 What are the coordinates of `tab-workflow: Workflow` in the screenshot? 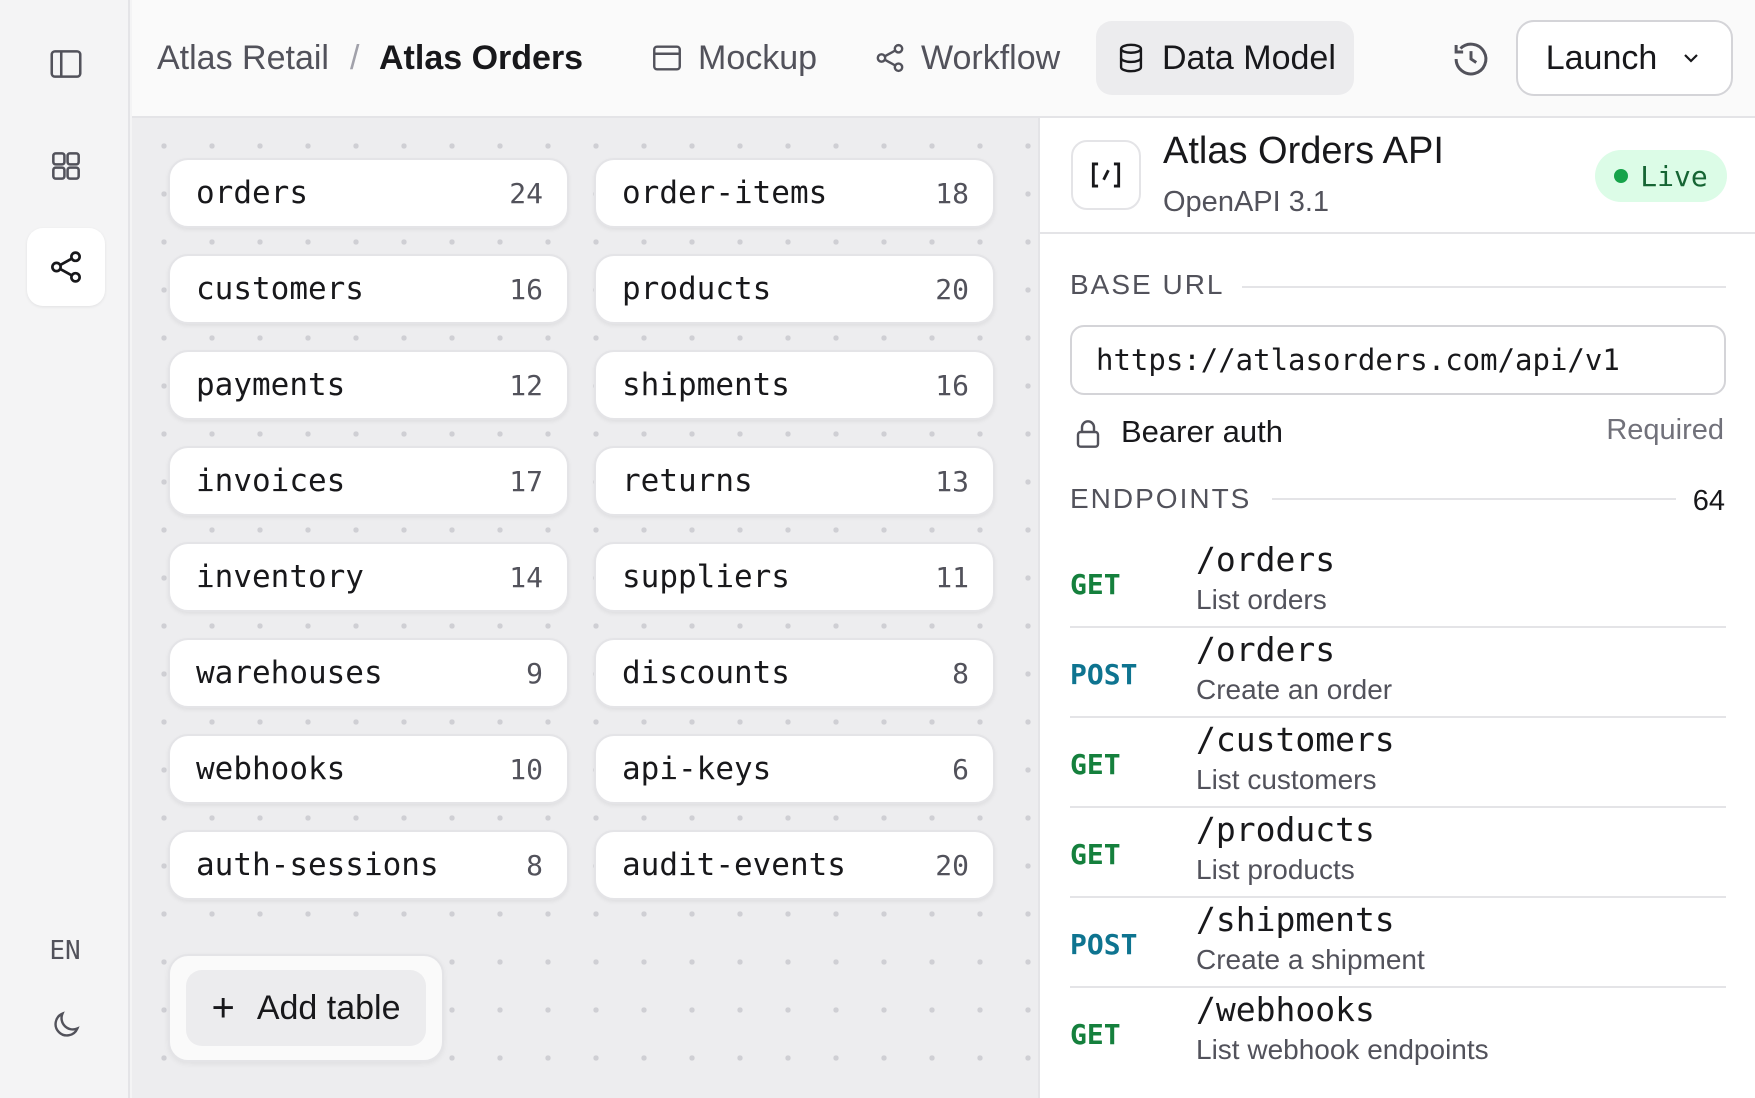 It's located at (966, 58).